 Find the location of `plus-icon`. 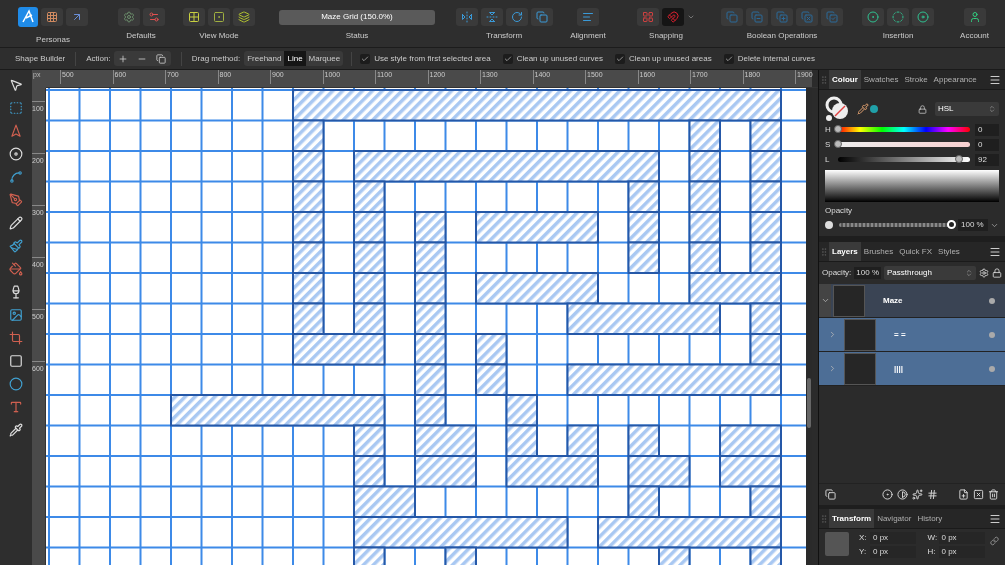

plus-icon is located at coordinates (123, 58).